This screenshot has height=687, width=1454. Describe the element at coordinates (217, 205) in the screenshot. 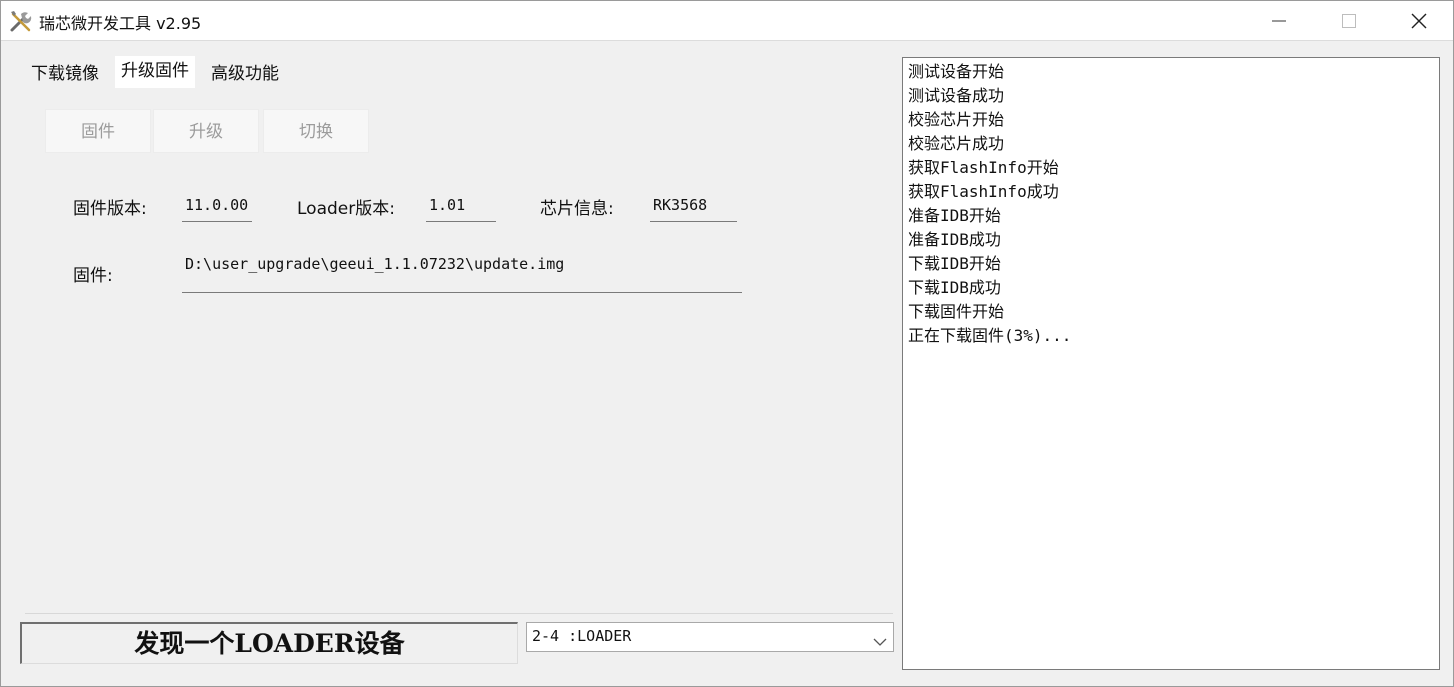

I see `firmware-version-value: 11.0.00` at that location.